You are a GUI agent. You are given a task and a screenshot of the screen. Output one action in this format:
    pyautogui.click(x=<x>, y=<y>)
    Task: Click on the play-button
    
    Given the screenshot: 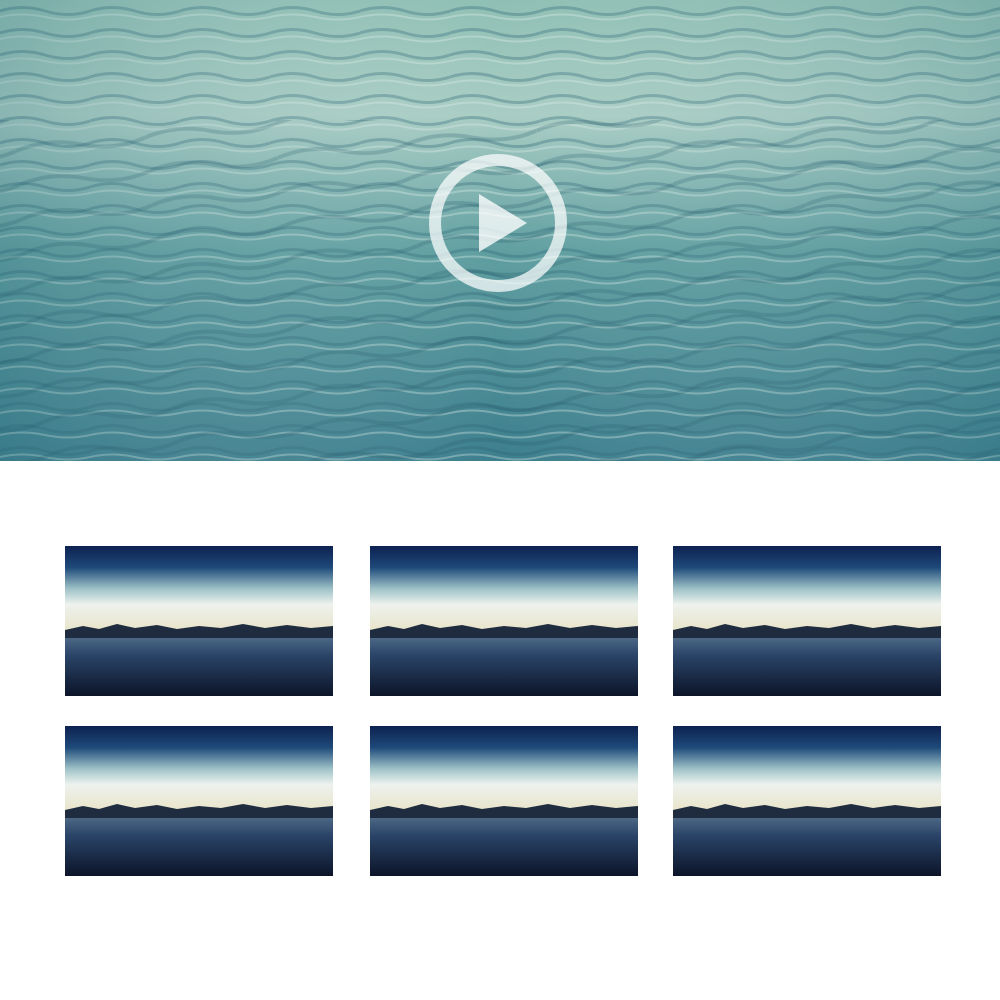 What is the action you would take?
    pyautogui.click(x=498, y=223)
    